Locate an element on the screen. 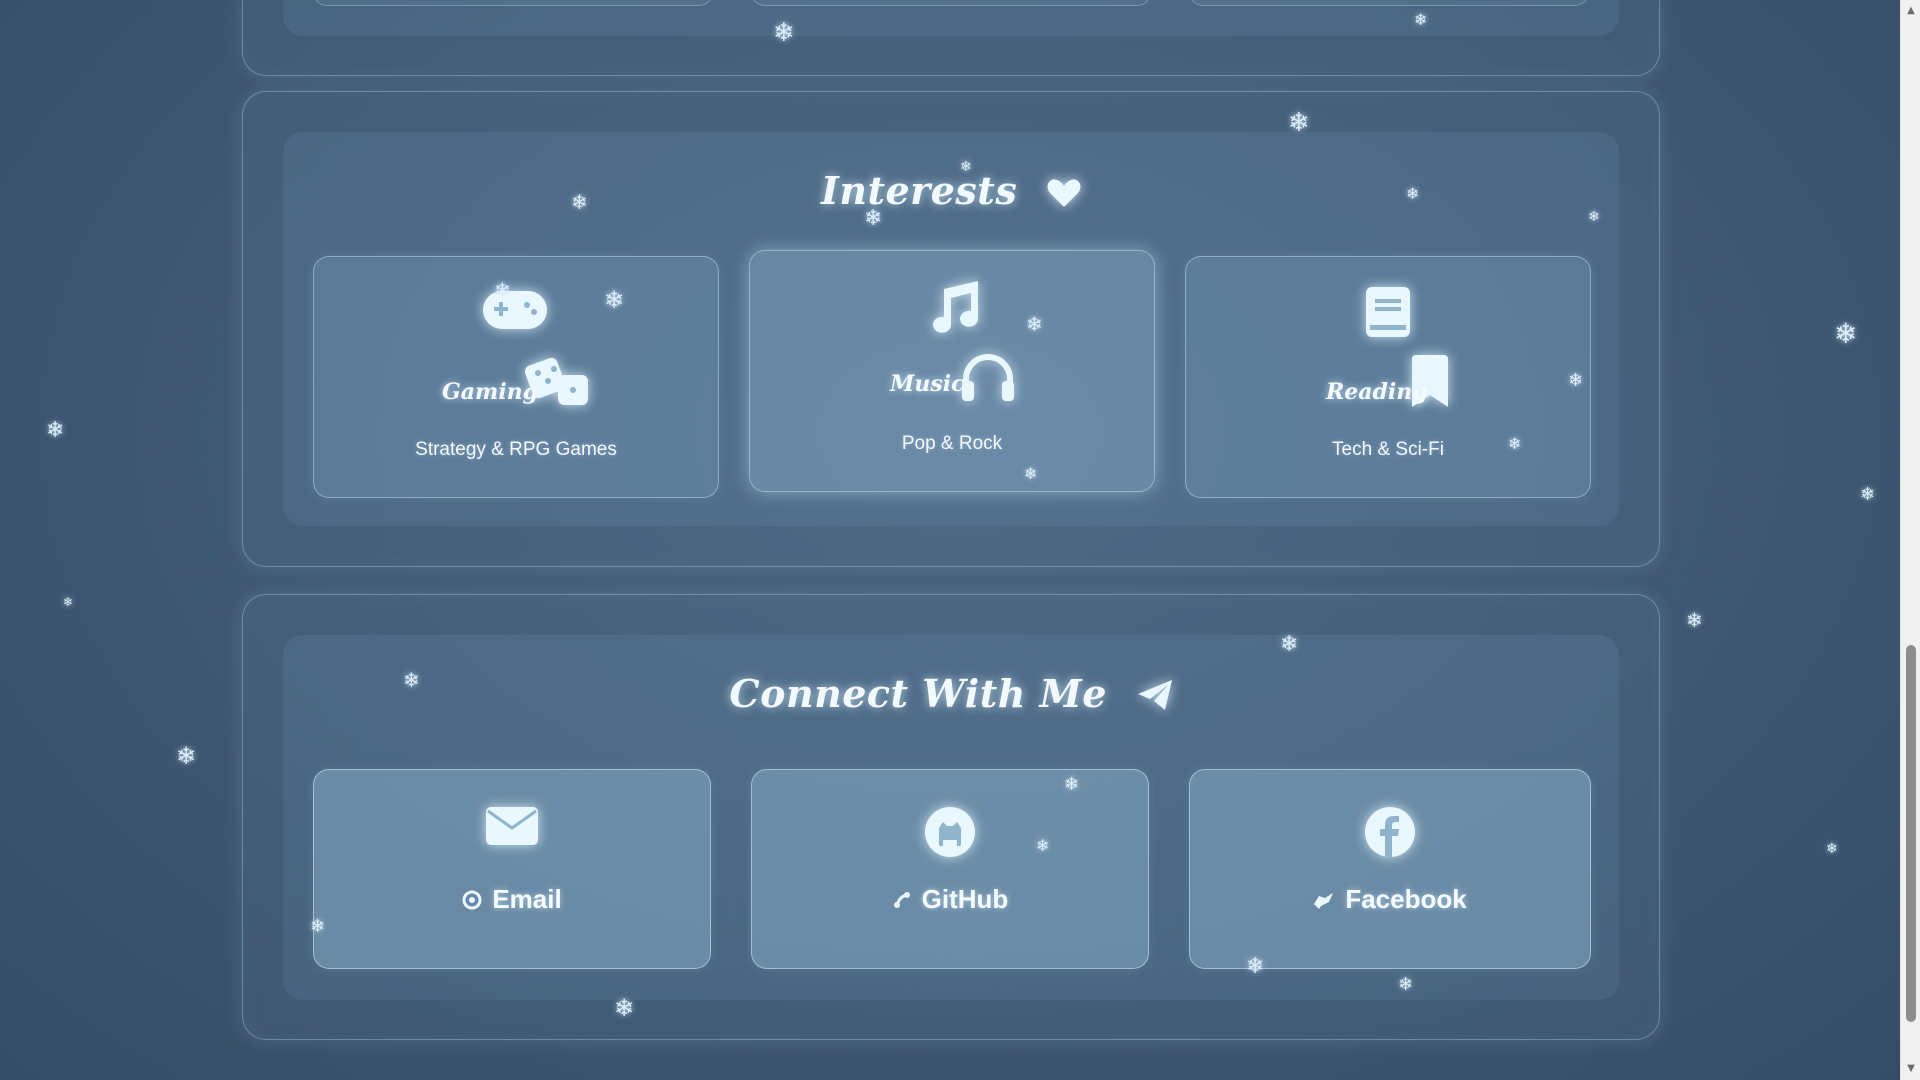 The height and width of the screenshot is (1080, 1920). music-note-icon is located at coordinates (954, 309).